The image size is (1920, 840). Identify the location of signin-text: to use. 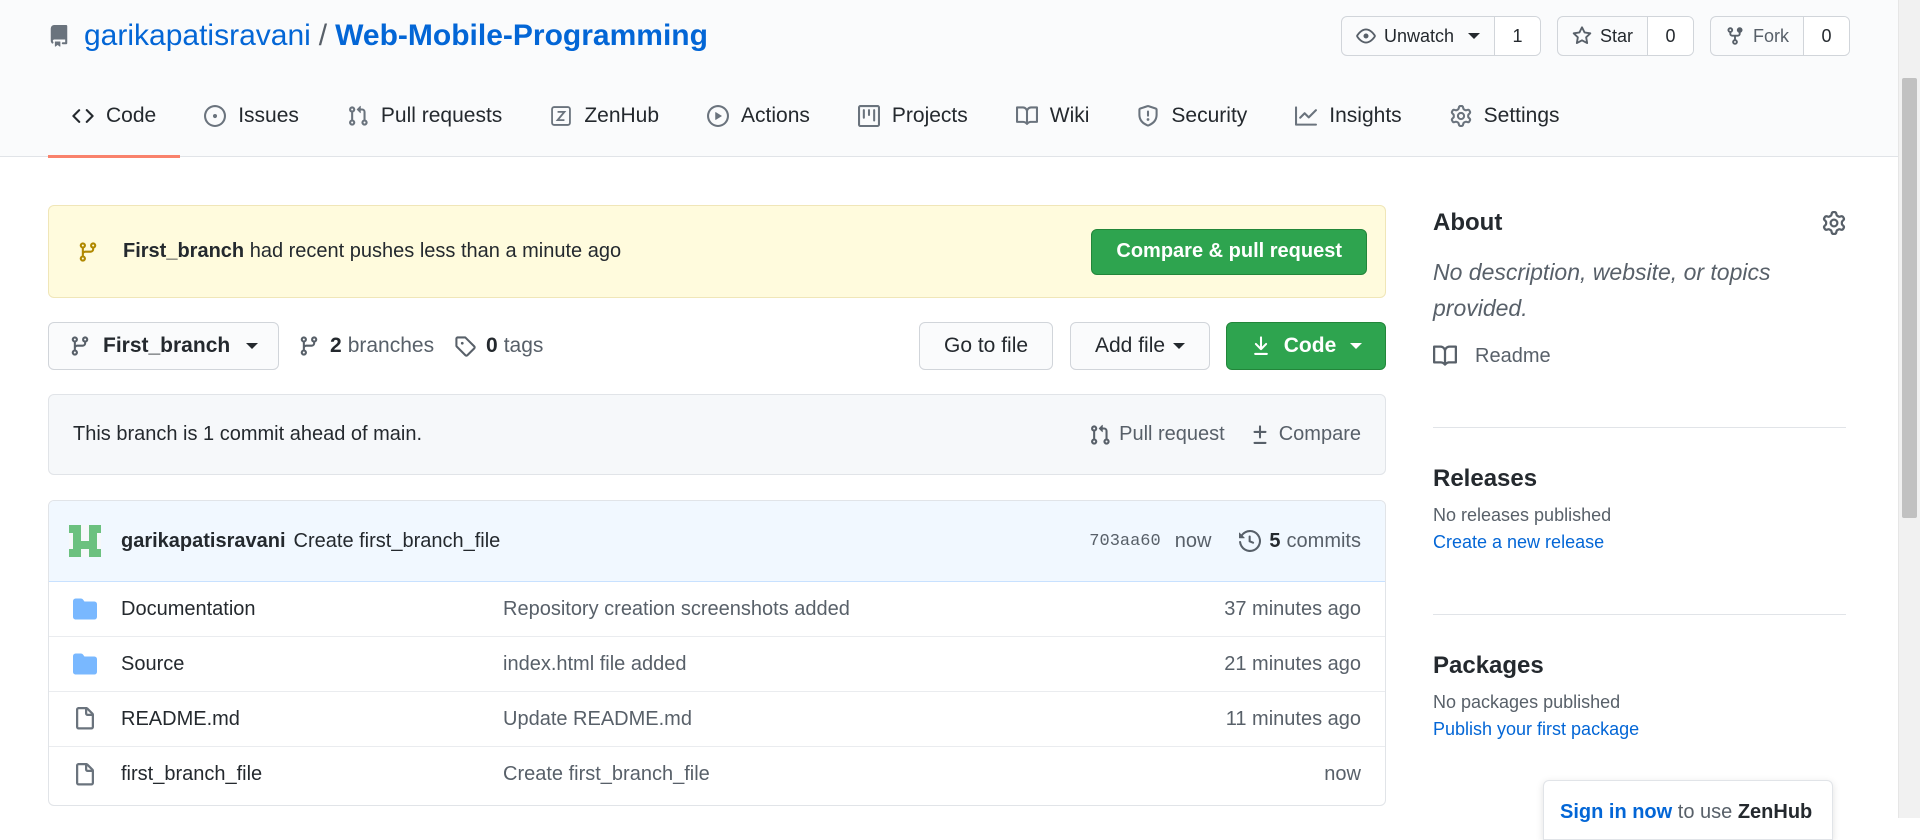
(1705, 812).